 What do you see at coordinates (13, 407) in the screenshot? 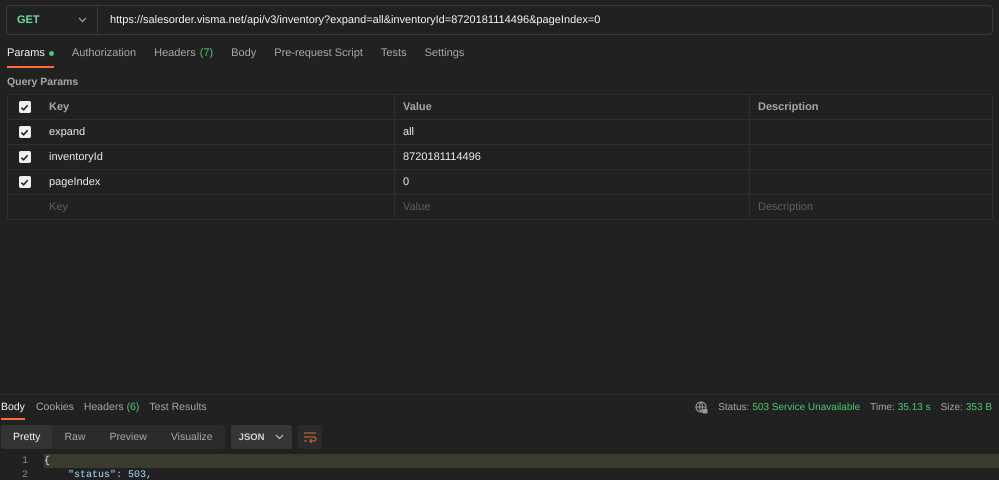
I see `response-tab: Body` at bounding box center [13, 407].